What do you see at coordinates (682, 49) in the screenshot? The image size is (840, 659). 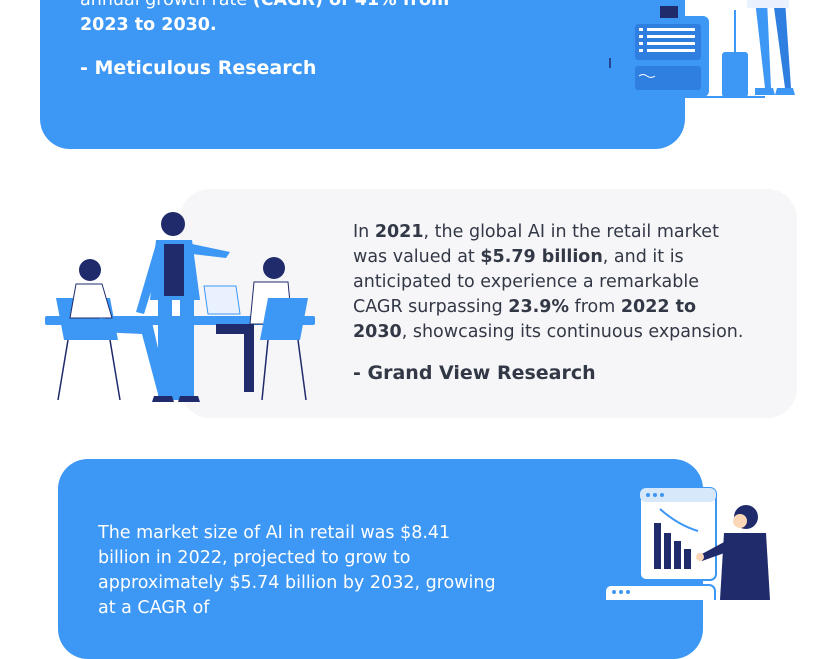 I see `server-illustration-icon` at bounding box center [682, 49].